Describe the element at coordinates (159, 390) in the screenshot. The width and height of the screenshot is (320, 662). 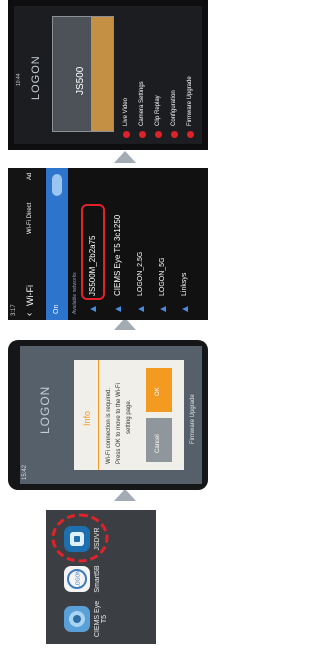
I see `ok-button: OK` at that location.